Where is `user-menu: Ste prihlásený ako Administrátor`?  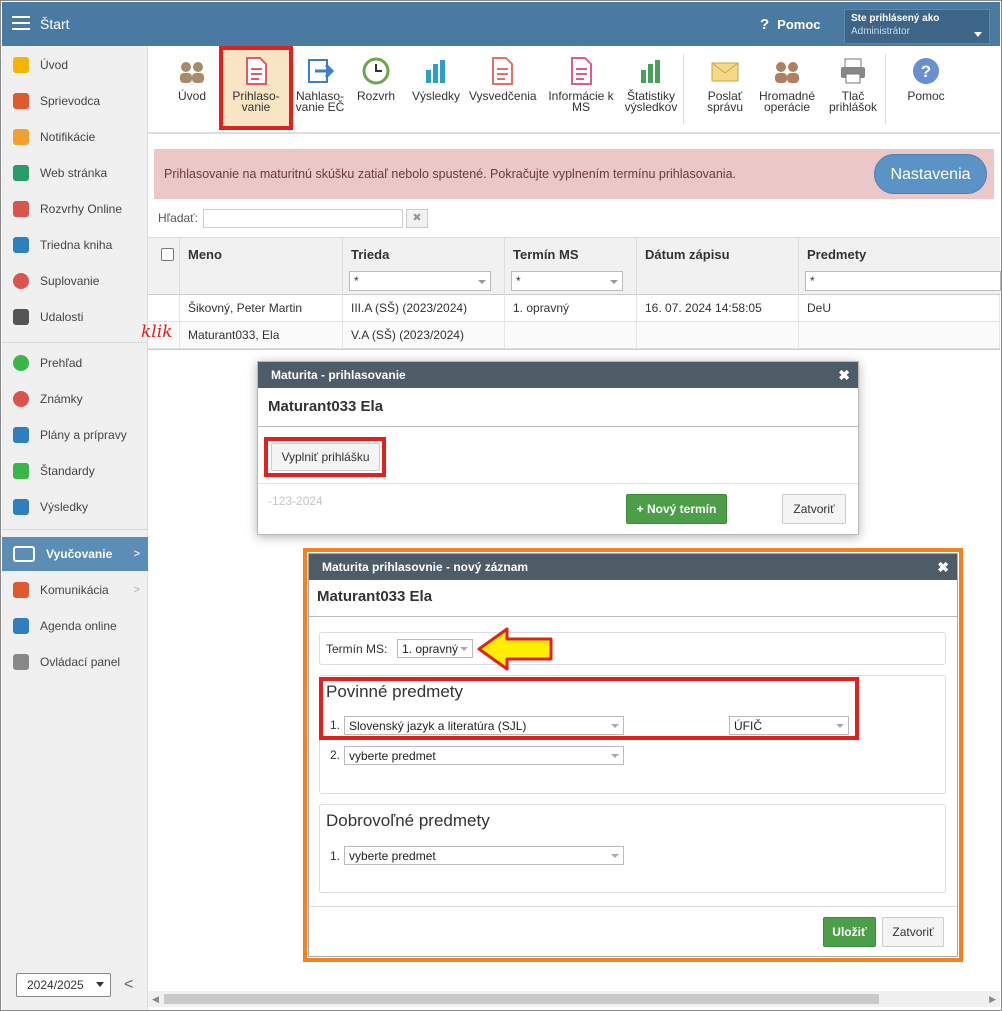
user-menu: Ste prihlásený ako Administrátor is located at coordinates (917, 26).